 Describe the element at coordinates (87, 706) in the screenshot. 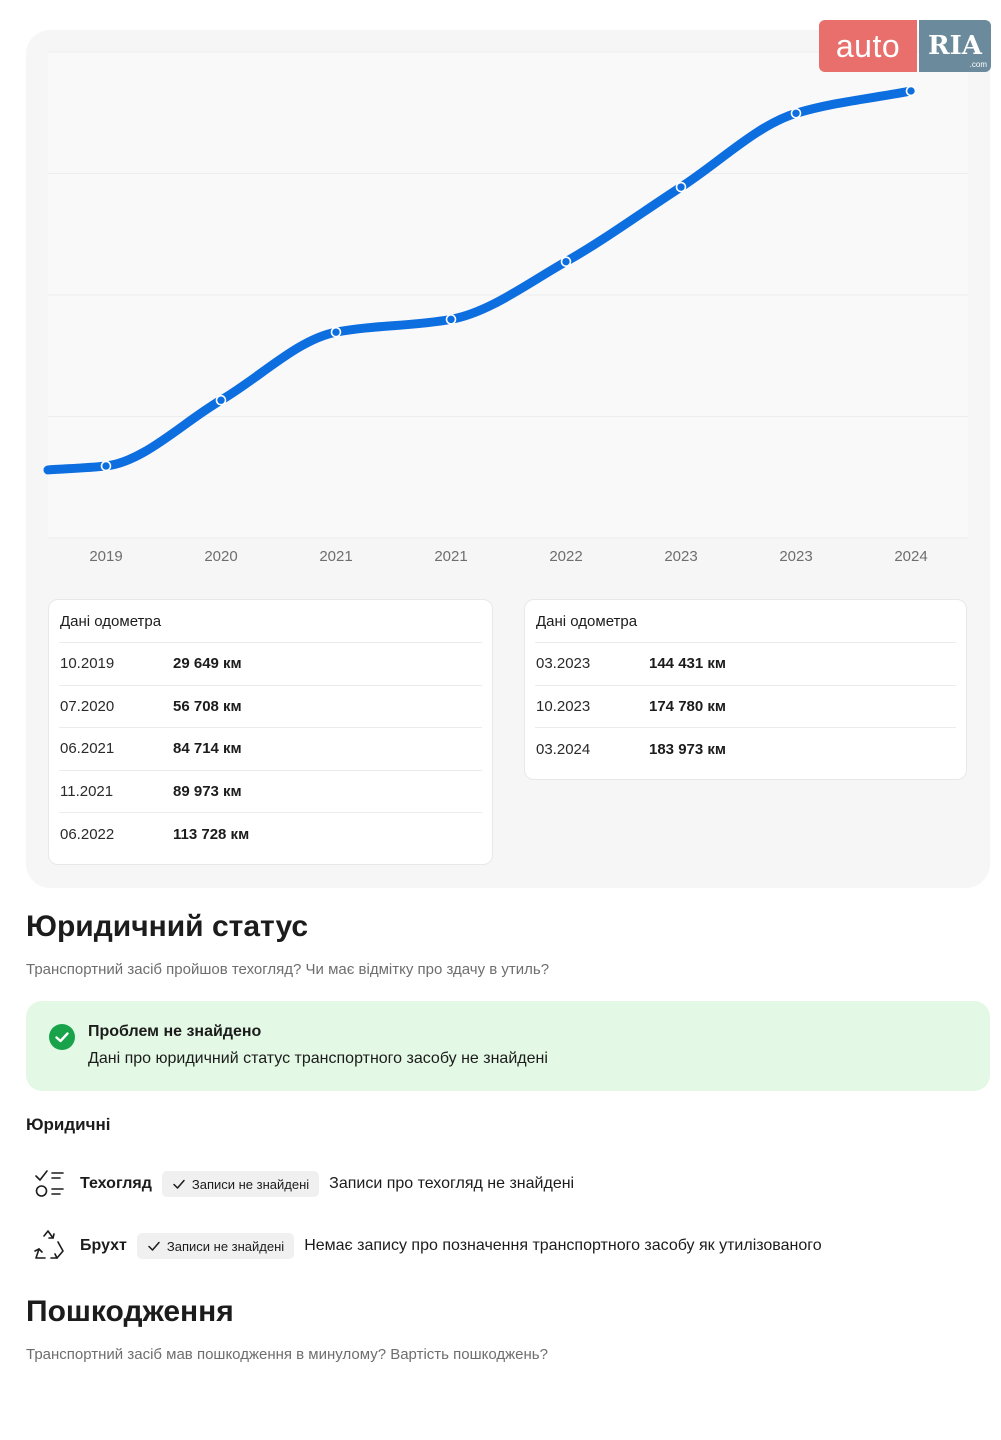

I see `odometer-date: 07.2020` at that location.